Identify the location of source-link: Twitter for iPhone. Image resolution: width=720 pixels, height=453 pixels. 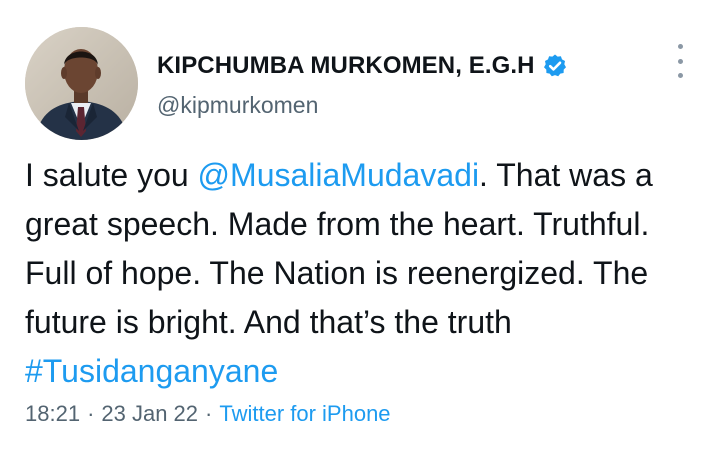
(304, 413).